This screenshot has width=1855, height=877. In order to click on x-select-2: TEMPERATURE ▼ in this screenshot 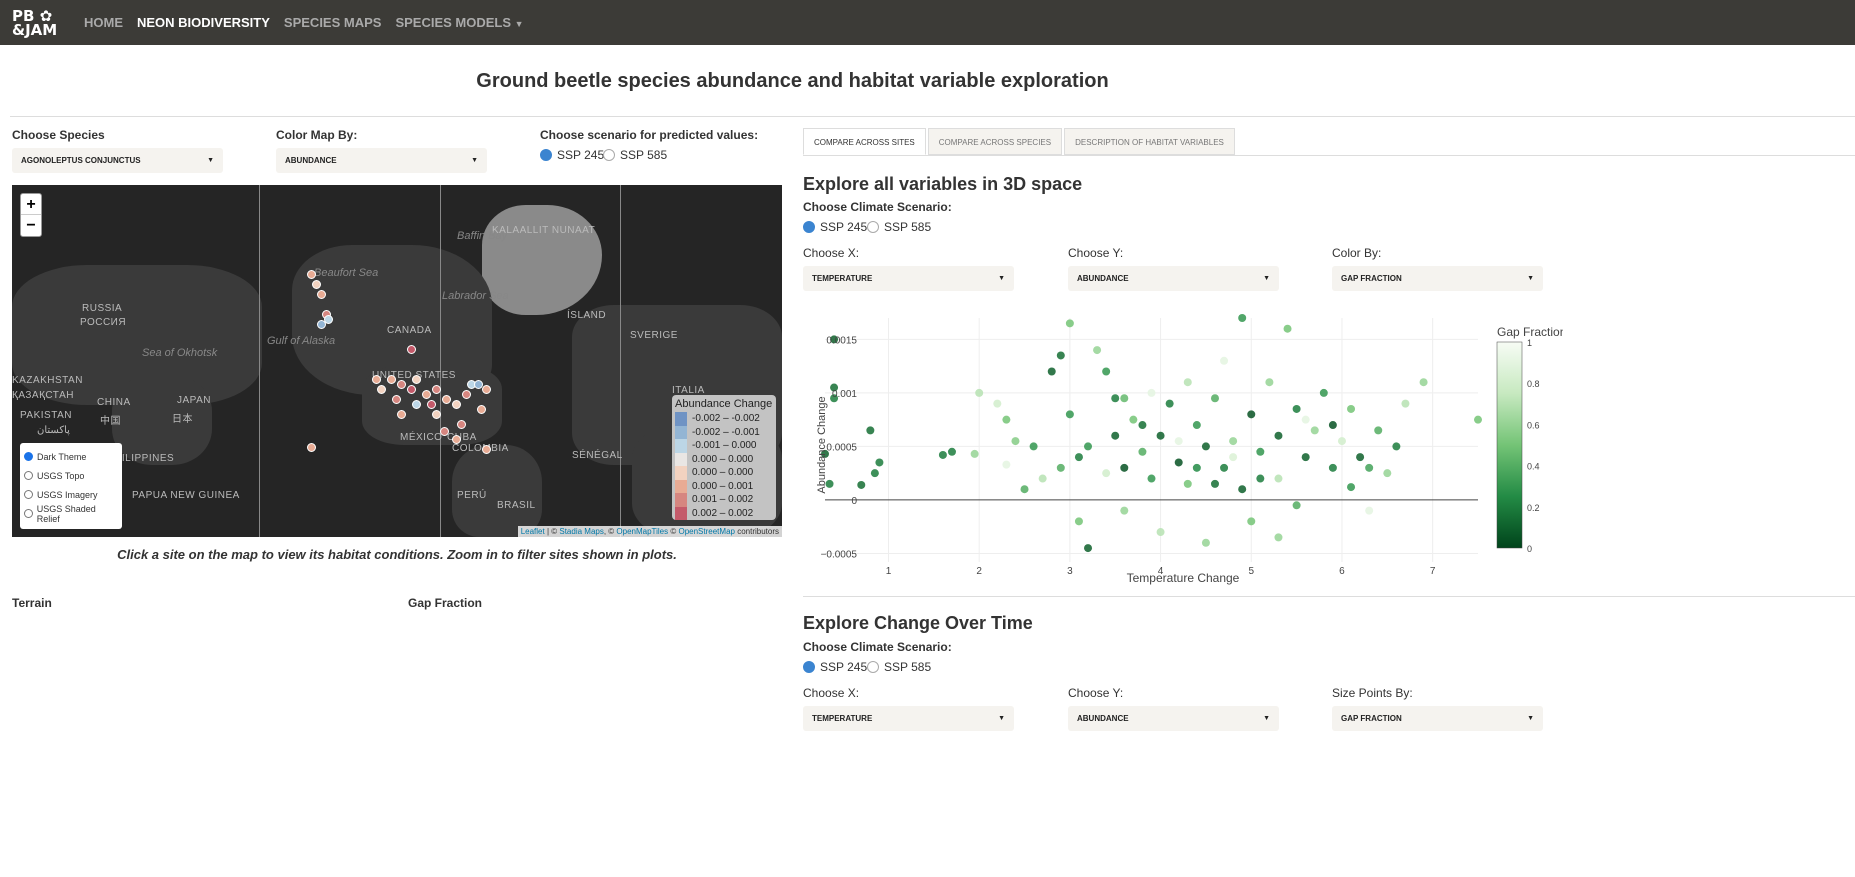, I will do `click(908, 718)`.